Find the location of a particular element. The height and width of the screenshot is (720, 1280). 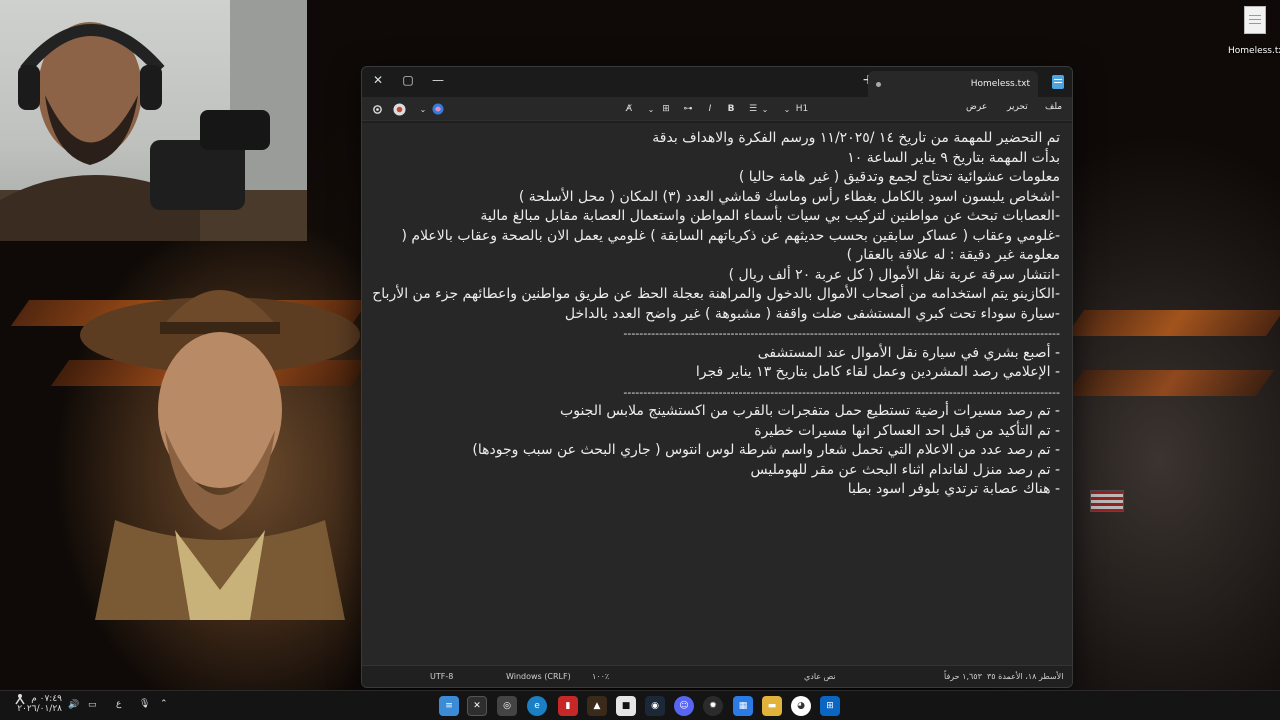

encoding-indicator: UTF-8 is located at coordinates (441, 676).